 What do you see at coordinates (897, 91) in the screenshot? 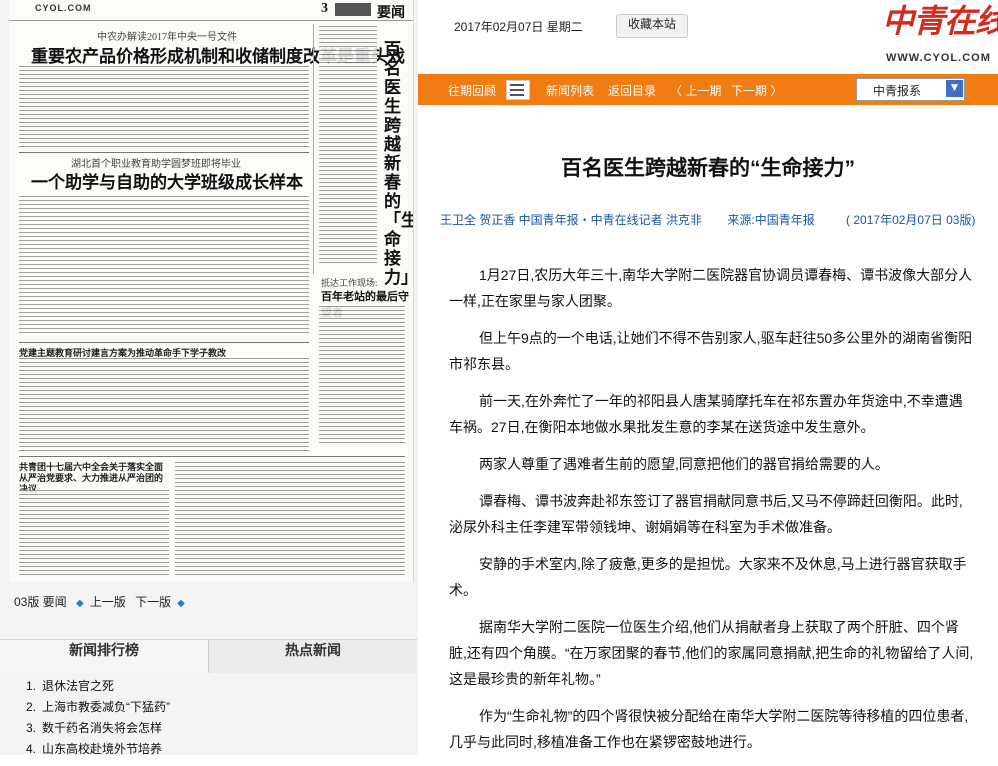
I see `select-value: 中青报系` at bounding box center [897, 91].